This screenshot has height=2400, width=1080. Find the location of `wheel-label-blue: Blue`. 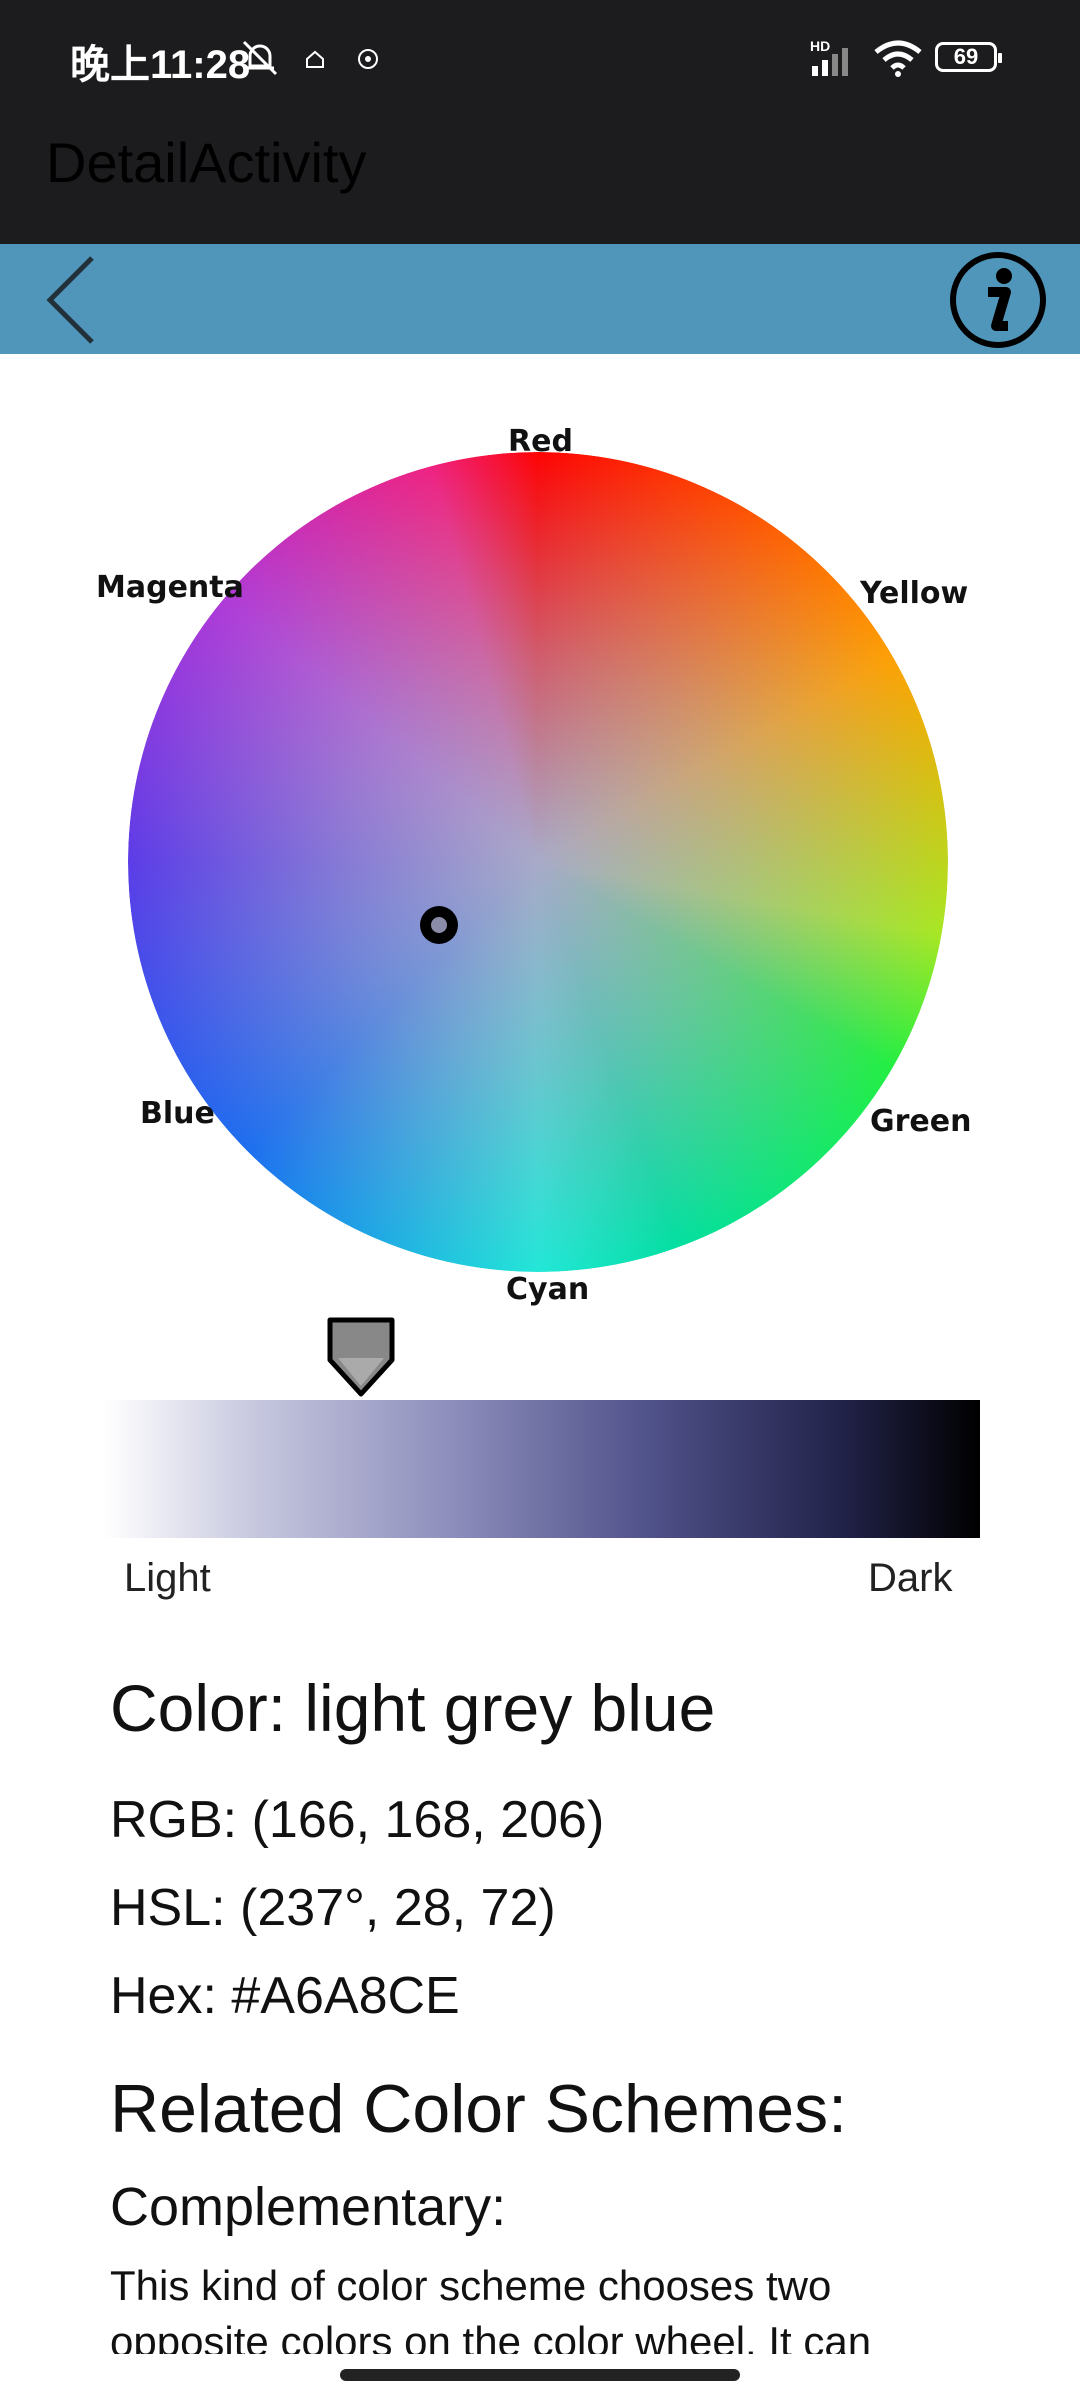

wheel-label-blue: Blue is located at coordinates (177, 1113).